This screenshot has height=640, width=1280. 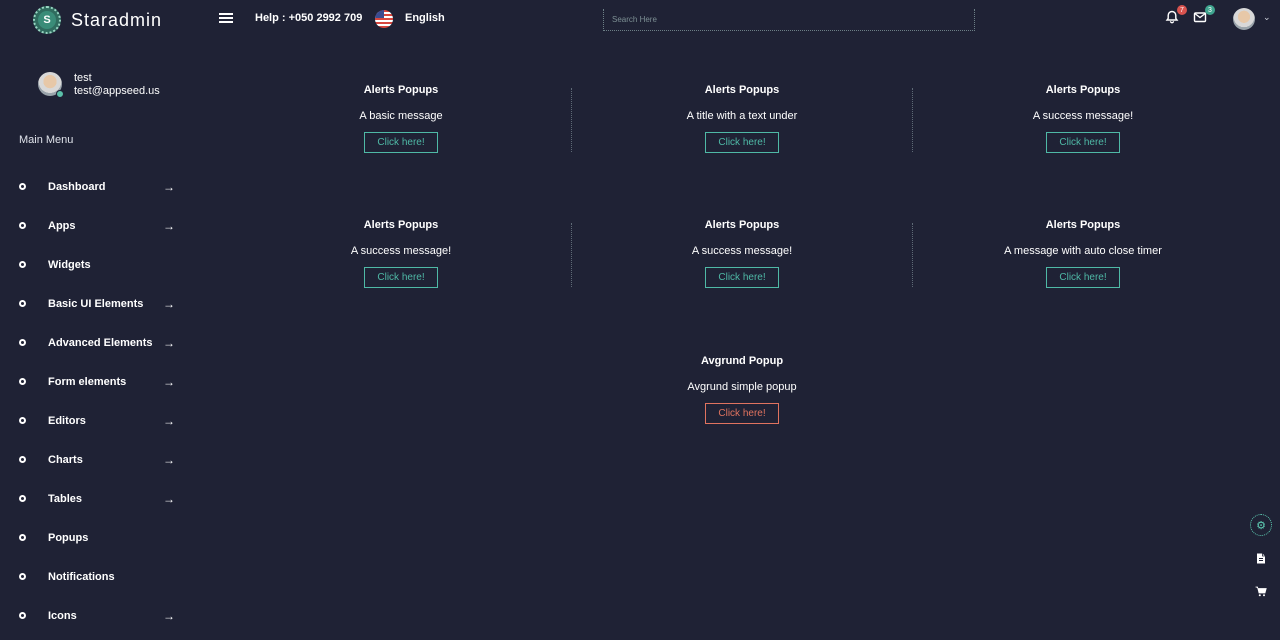 What do you see at coordinates (77, 186) in the screenshot?
I see `sidebar-item-label: Dashboard` at bounding box center [77, 186].